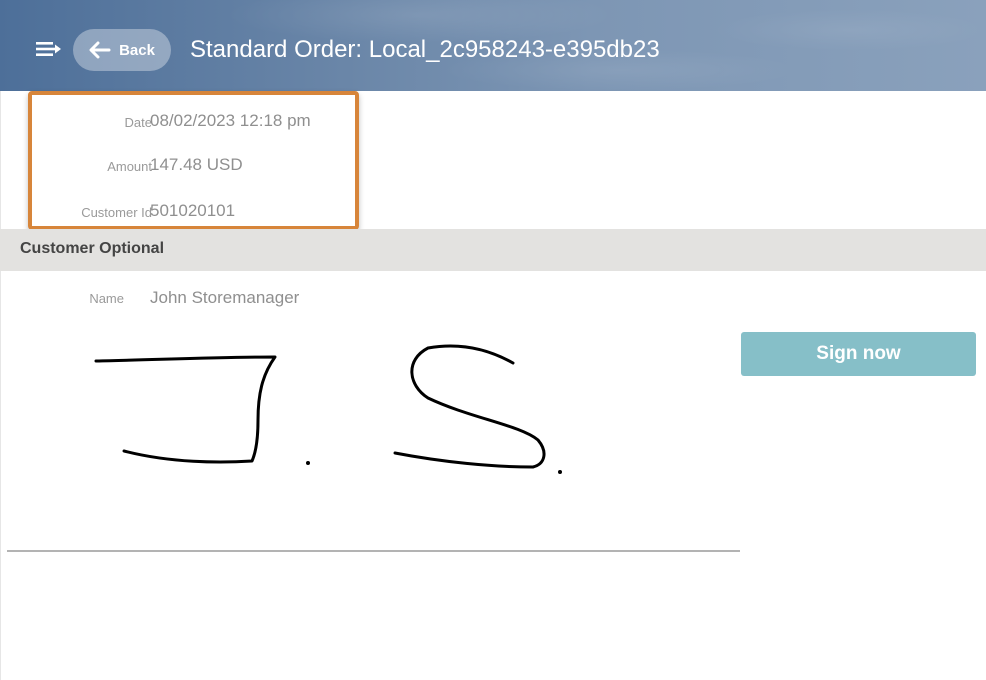  I want to click on menu-button, so click(48, 49).